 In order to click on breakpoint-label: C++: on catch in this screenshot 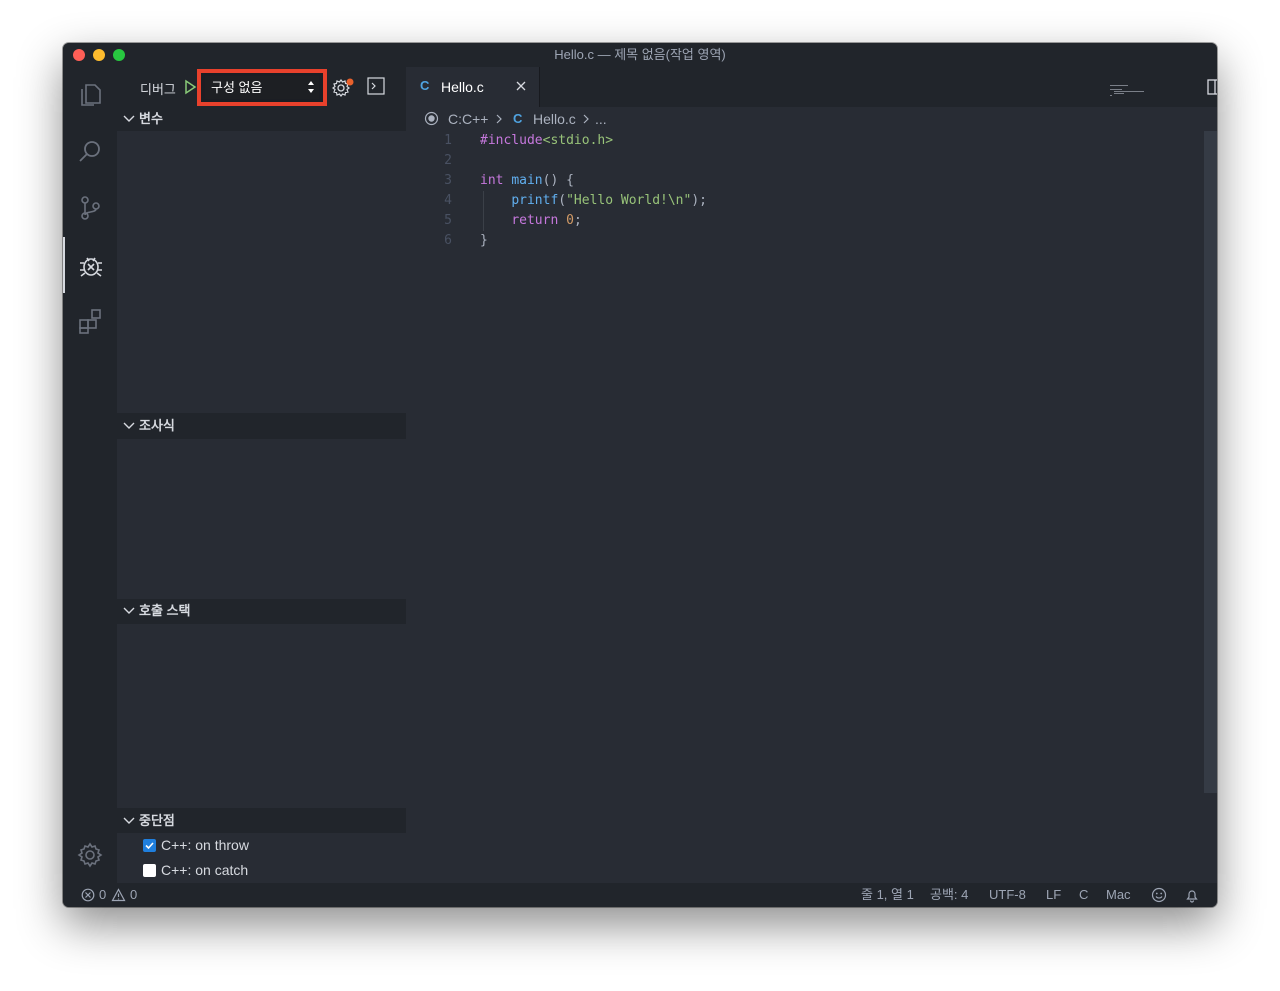, I will do `click(205, 870)`.